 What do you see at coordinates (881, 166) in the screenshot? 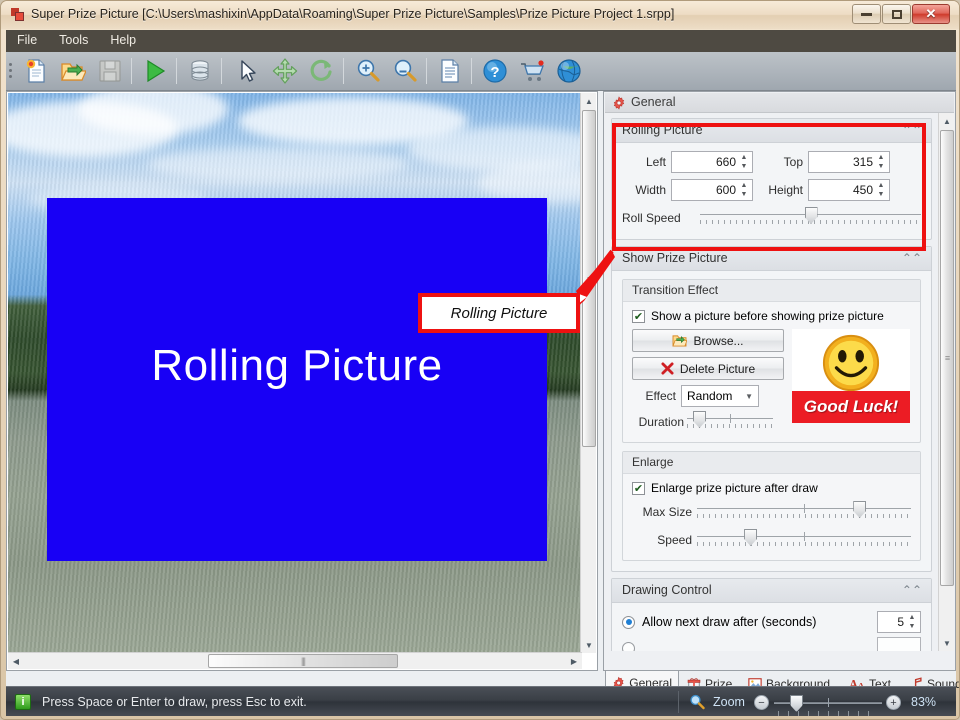
I see `spinner-top-down: ▼` at bounding box center [881, 166].